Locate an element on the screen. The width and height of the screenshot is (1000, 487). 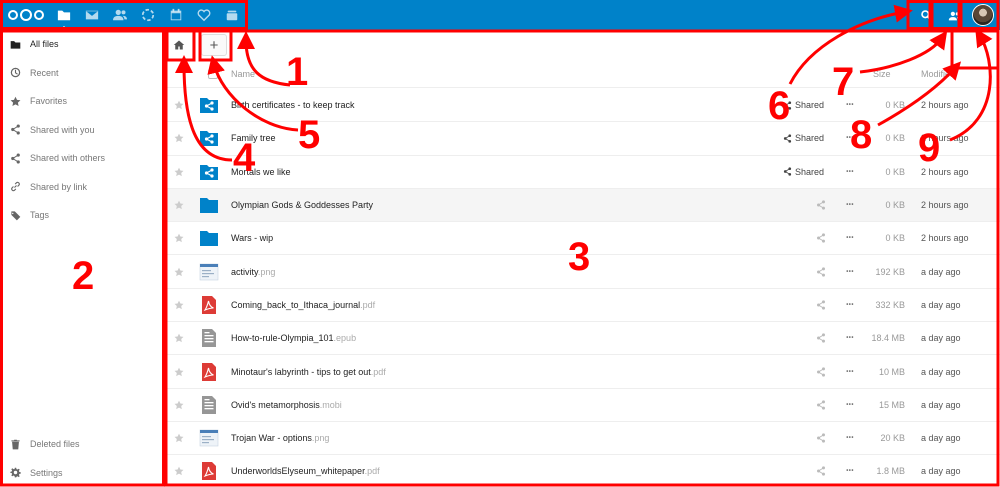
file-row: Mortals we like Shared ••• 0 KB 2 hours ago is located at coordinates (582, 172).